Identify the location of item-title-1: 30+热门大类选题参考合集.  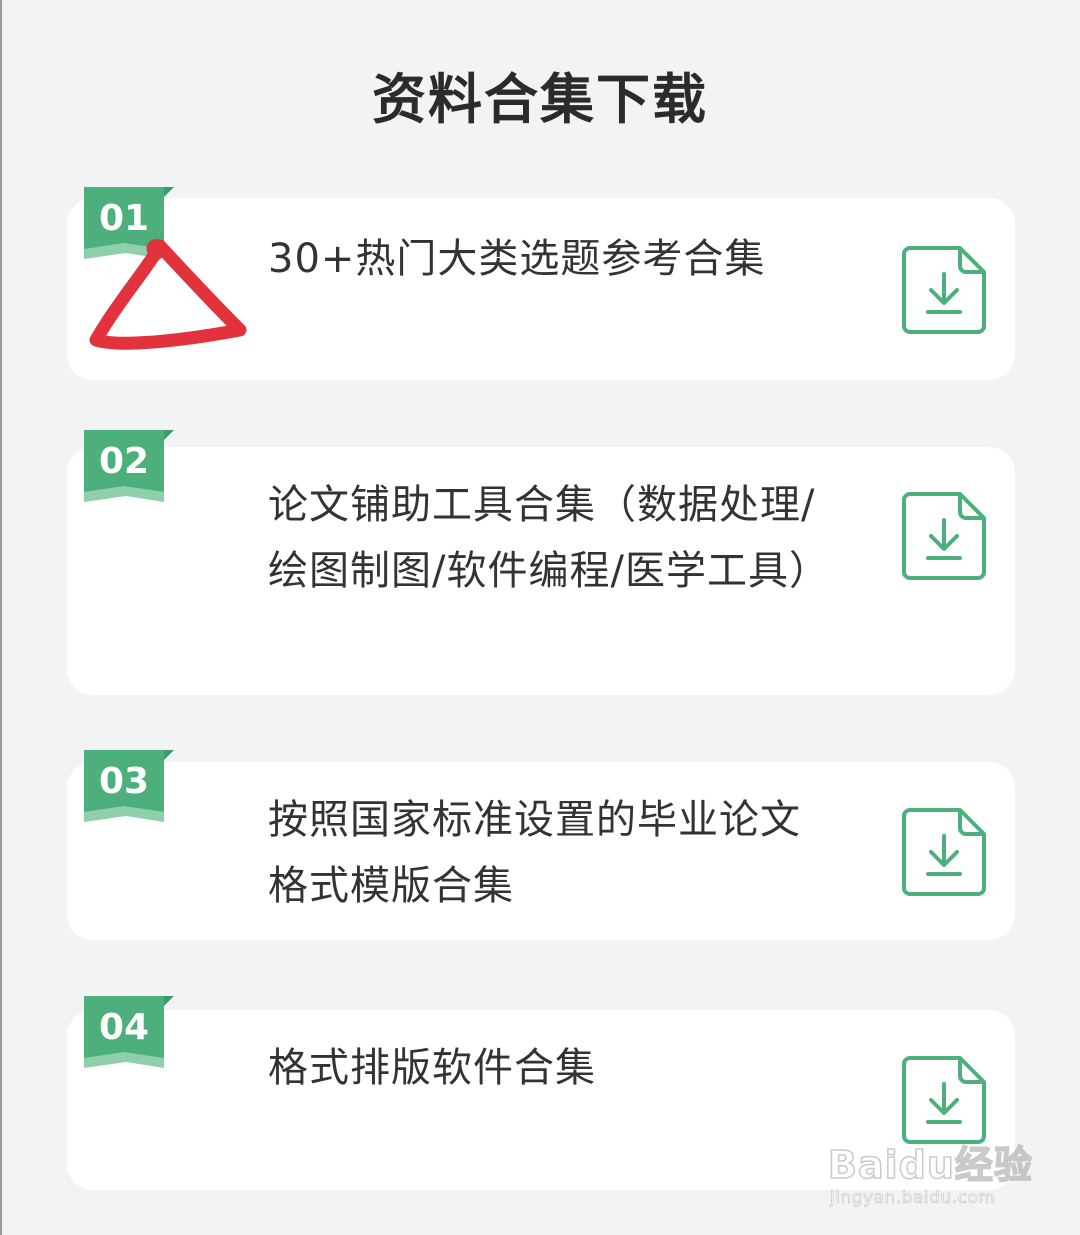
(548, 259).